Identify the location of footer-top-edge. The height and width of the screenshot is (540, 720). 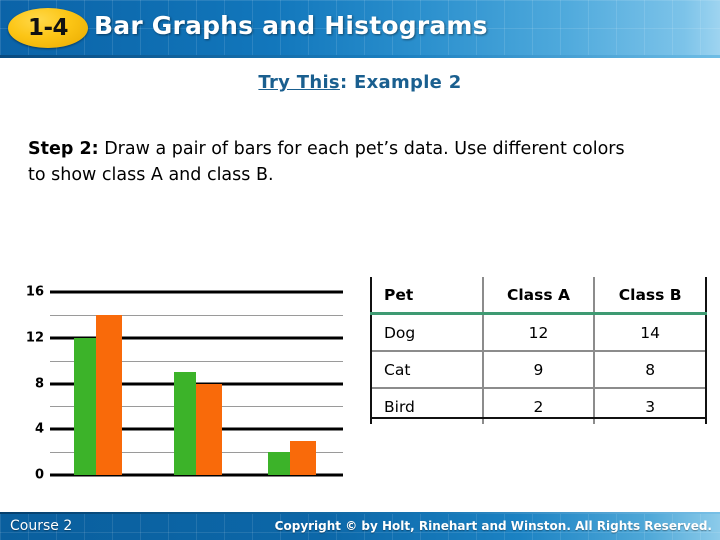
(360, 513).